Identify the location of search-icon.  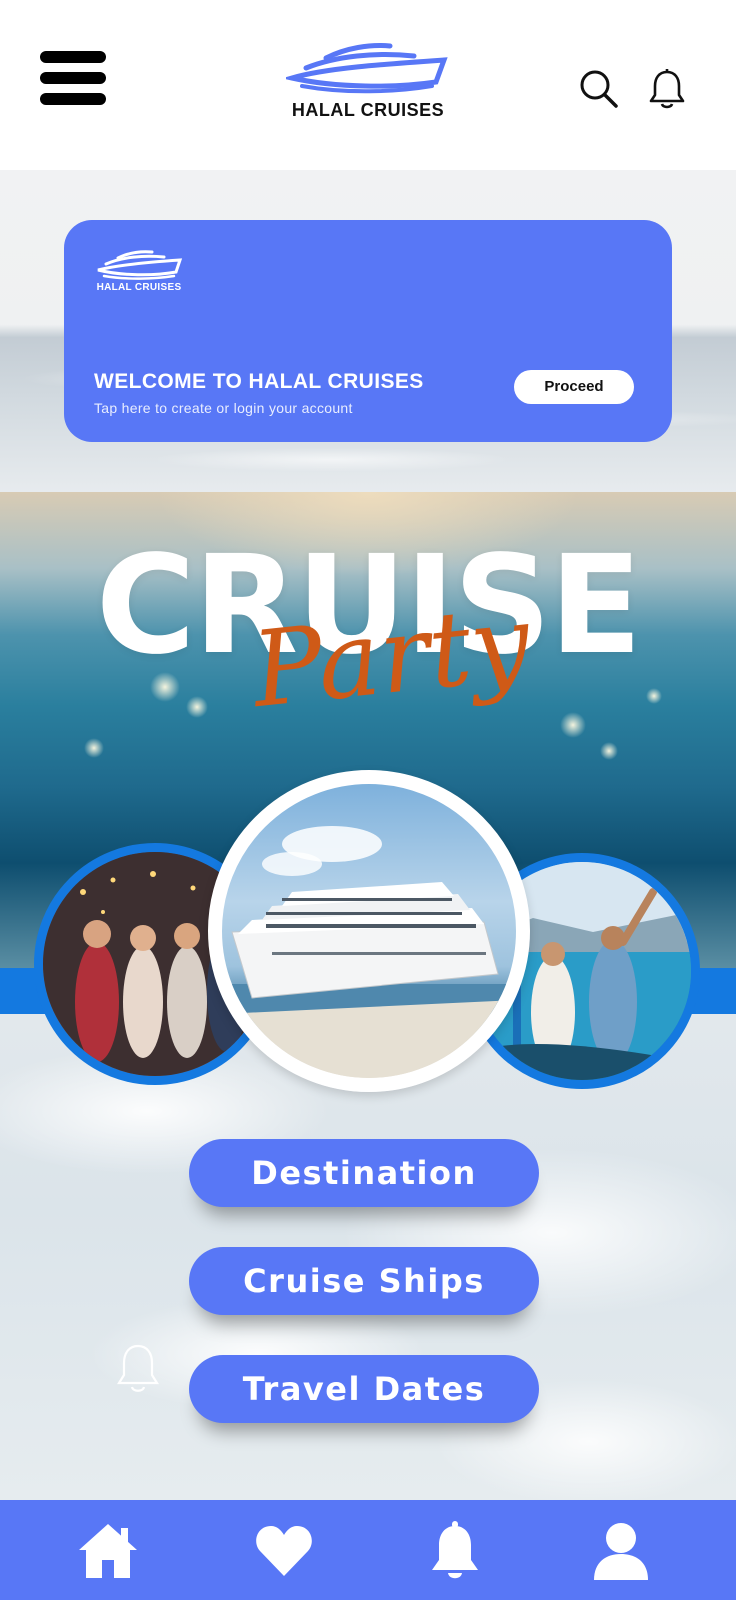
(599, 89).